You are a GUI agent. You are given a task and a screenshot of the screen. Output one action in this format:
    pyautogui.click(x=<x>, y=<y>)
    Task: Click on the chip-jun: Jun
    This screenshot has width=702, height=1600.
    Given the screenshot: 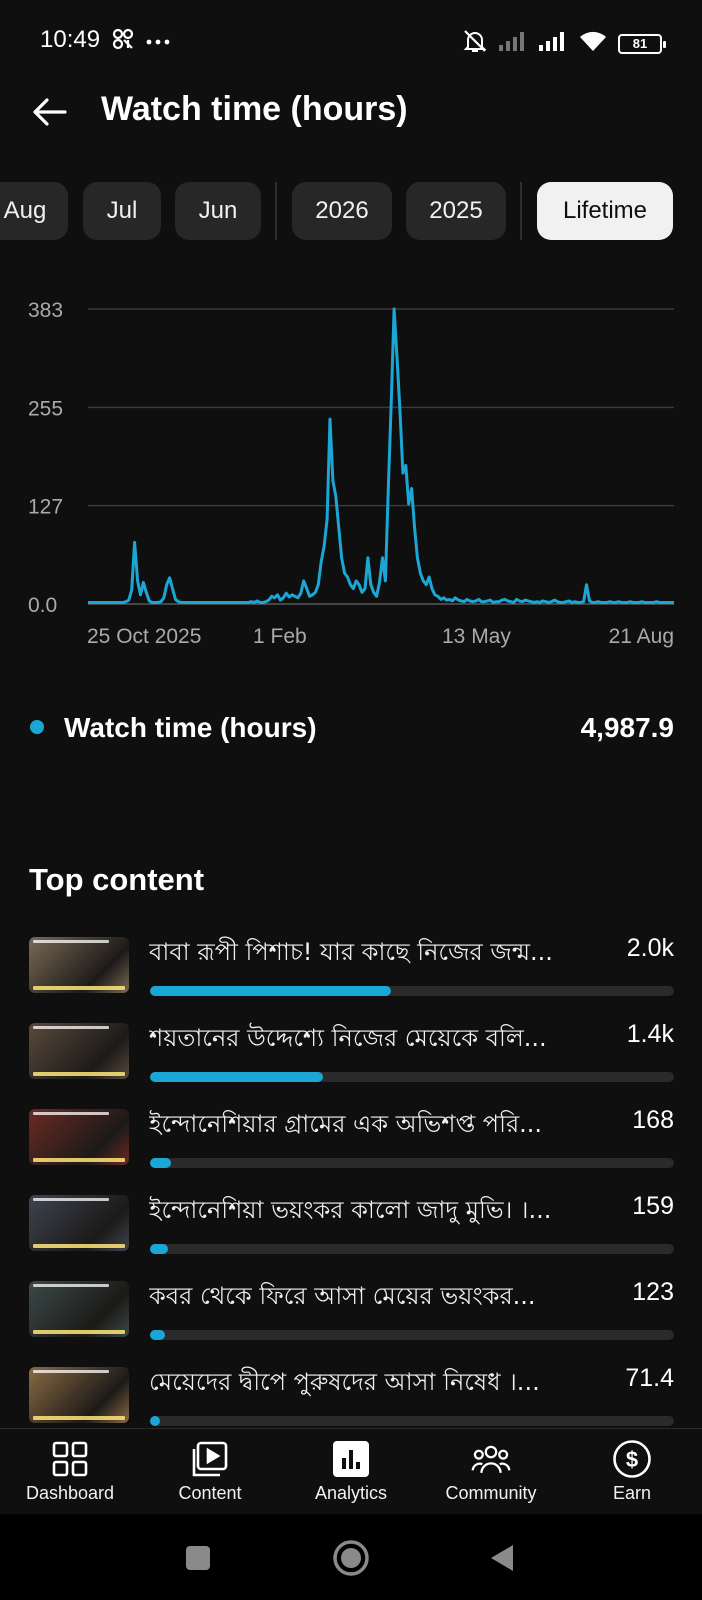 What is the action you would take?
    pyautogui.click(x=218, y=211)
    